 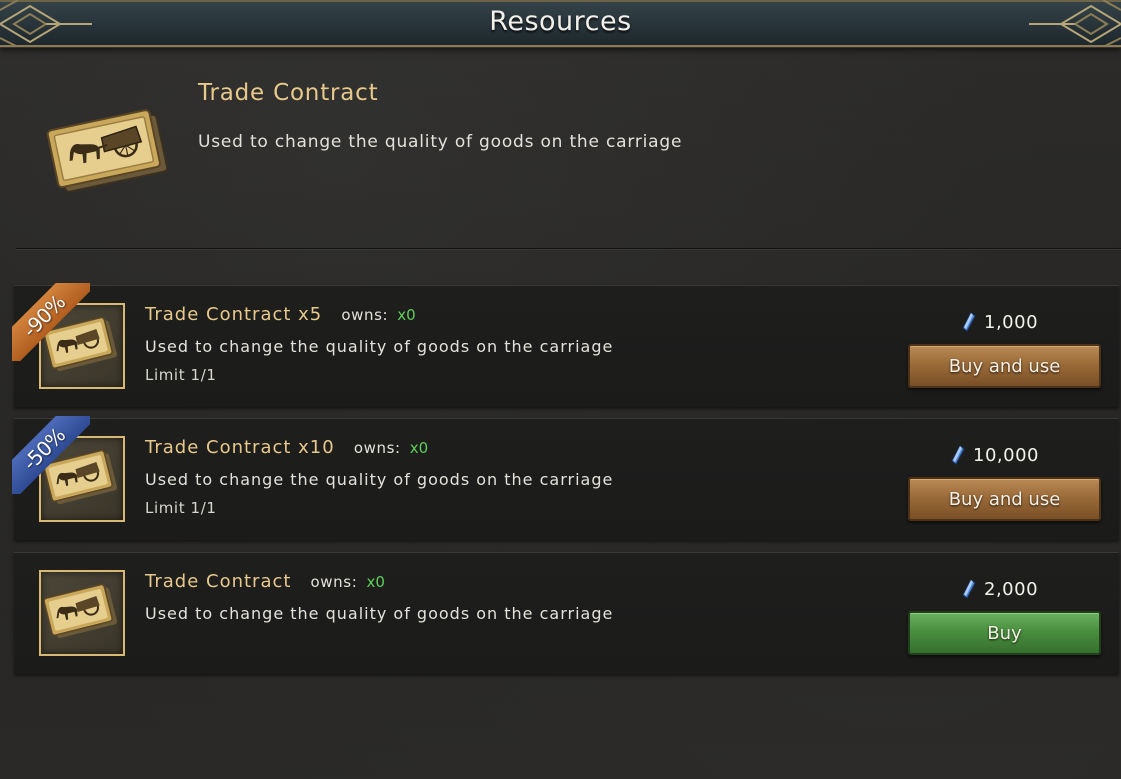 What do you see at coordinates (240, 447) in the screenshot?
I see `item-name: Trade Contract x10` at bounding box center [240, 447].